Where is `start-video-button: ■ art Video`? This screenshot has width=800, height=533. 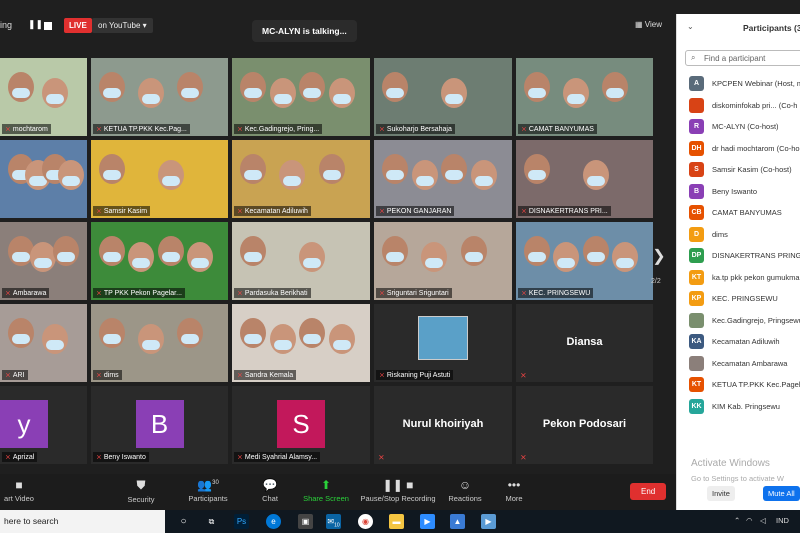
start-video-button: ■ art Video is located at coordinates (19, 490).